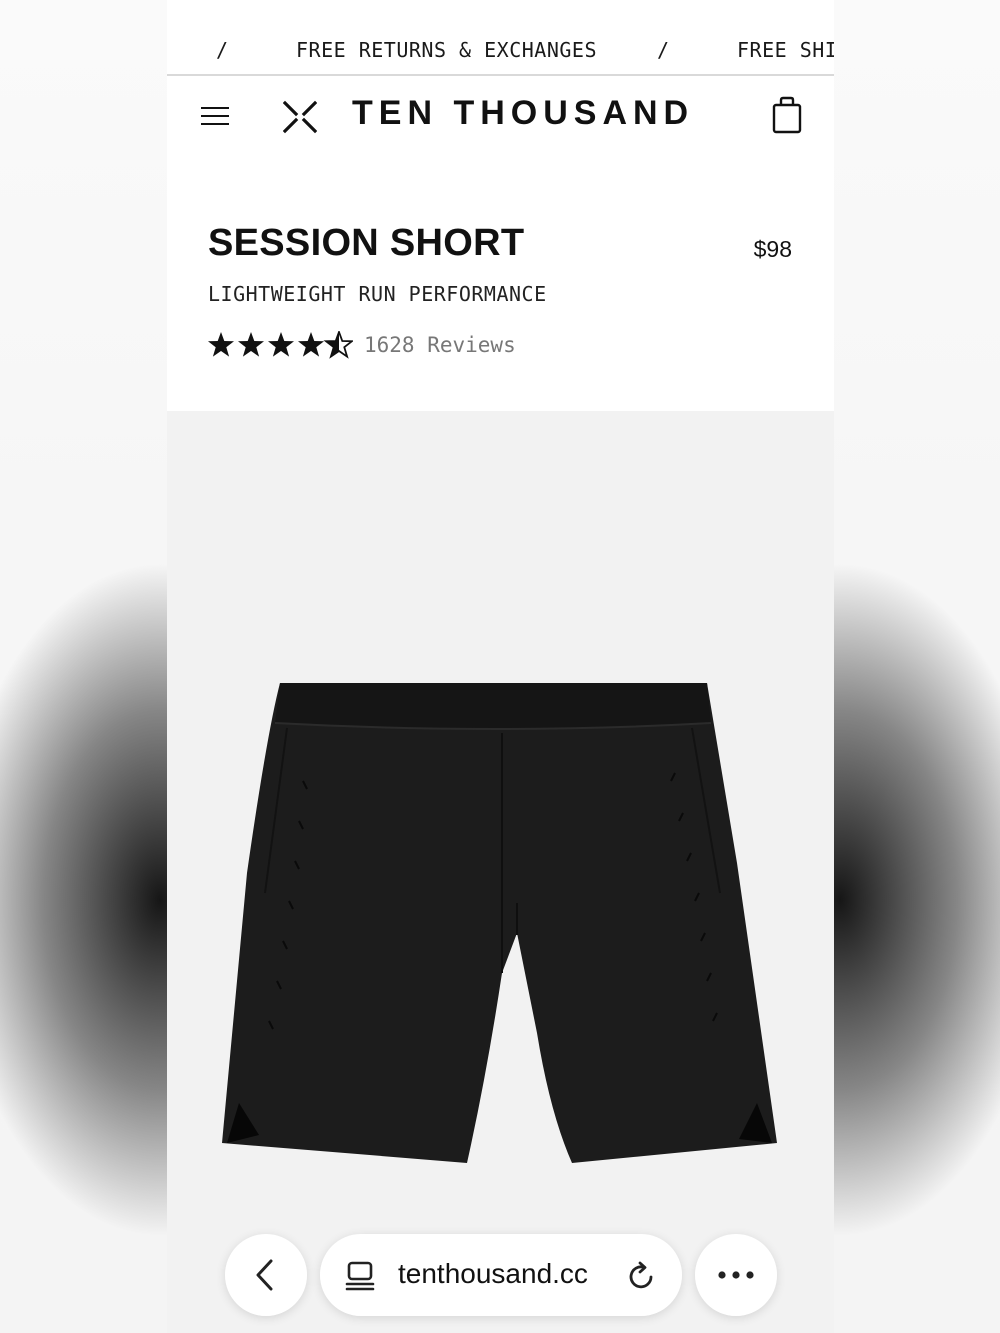 This screenshot has width=1000, height=1333. Describe the element at coordinates (215, 115) in the screenshot. I see `hamburger-menu-icon` at that location.